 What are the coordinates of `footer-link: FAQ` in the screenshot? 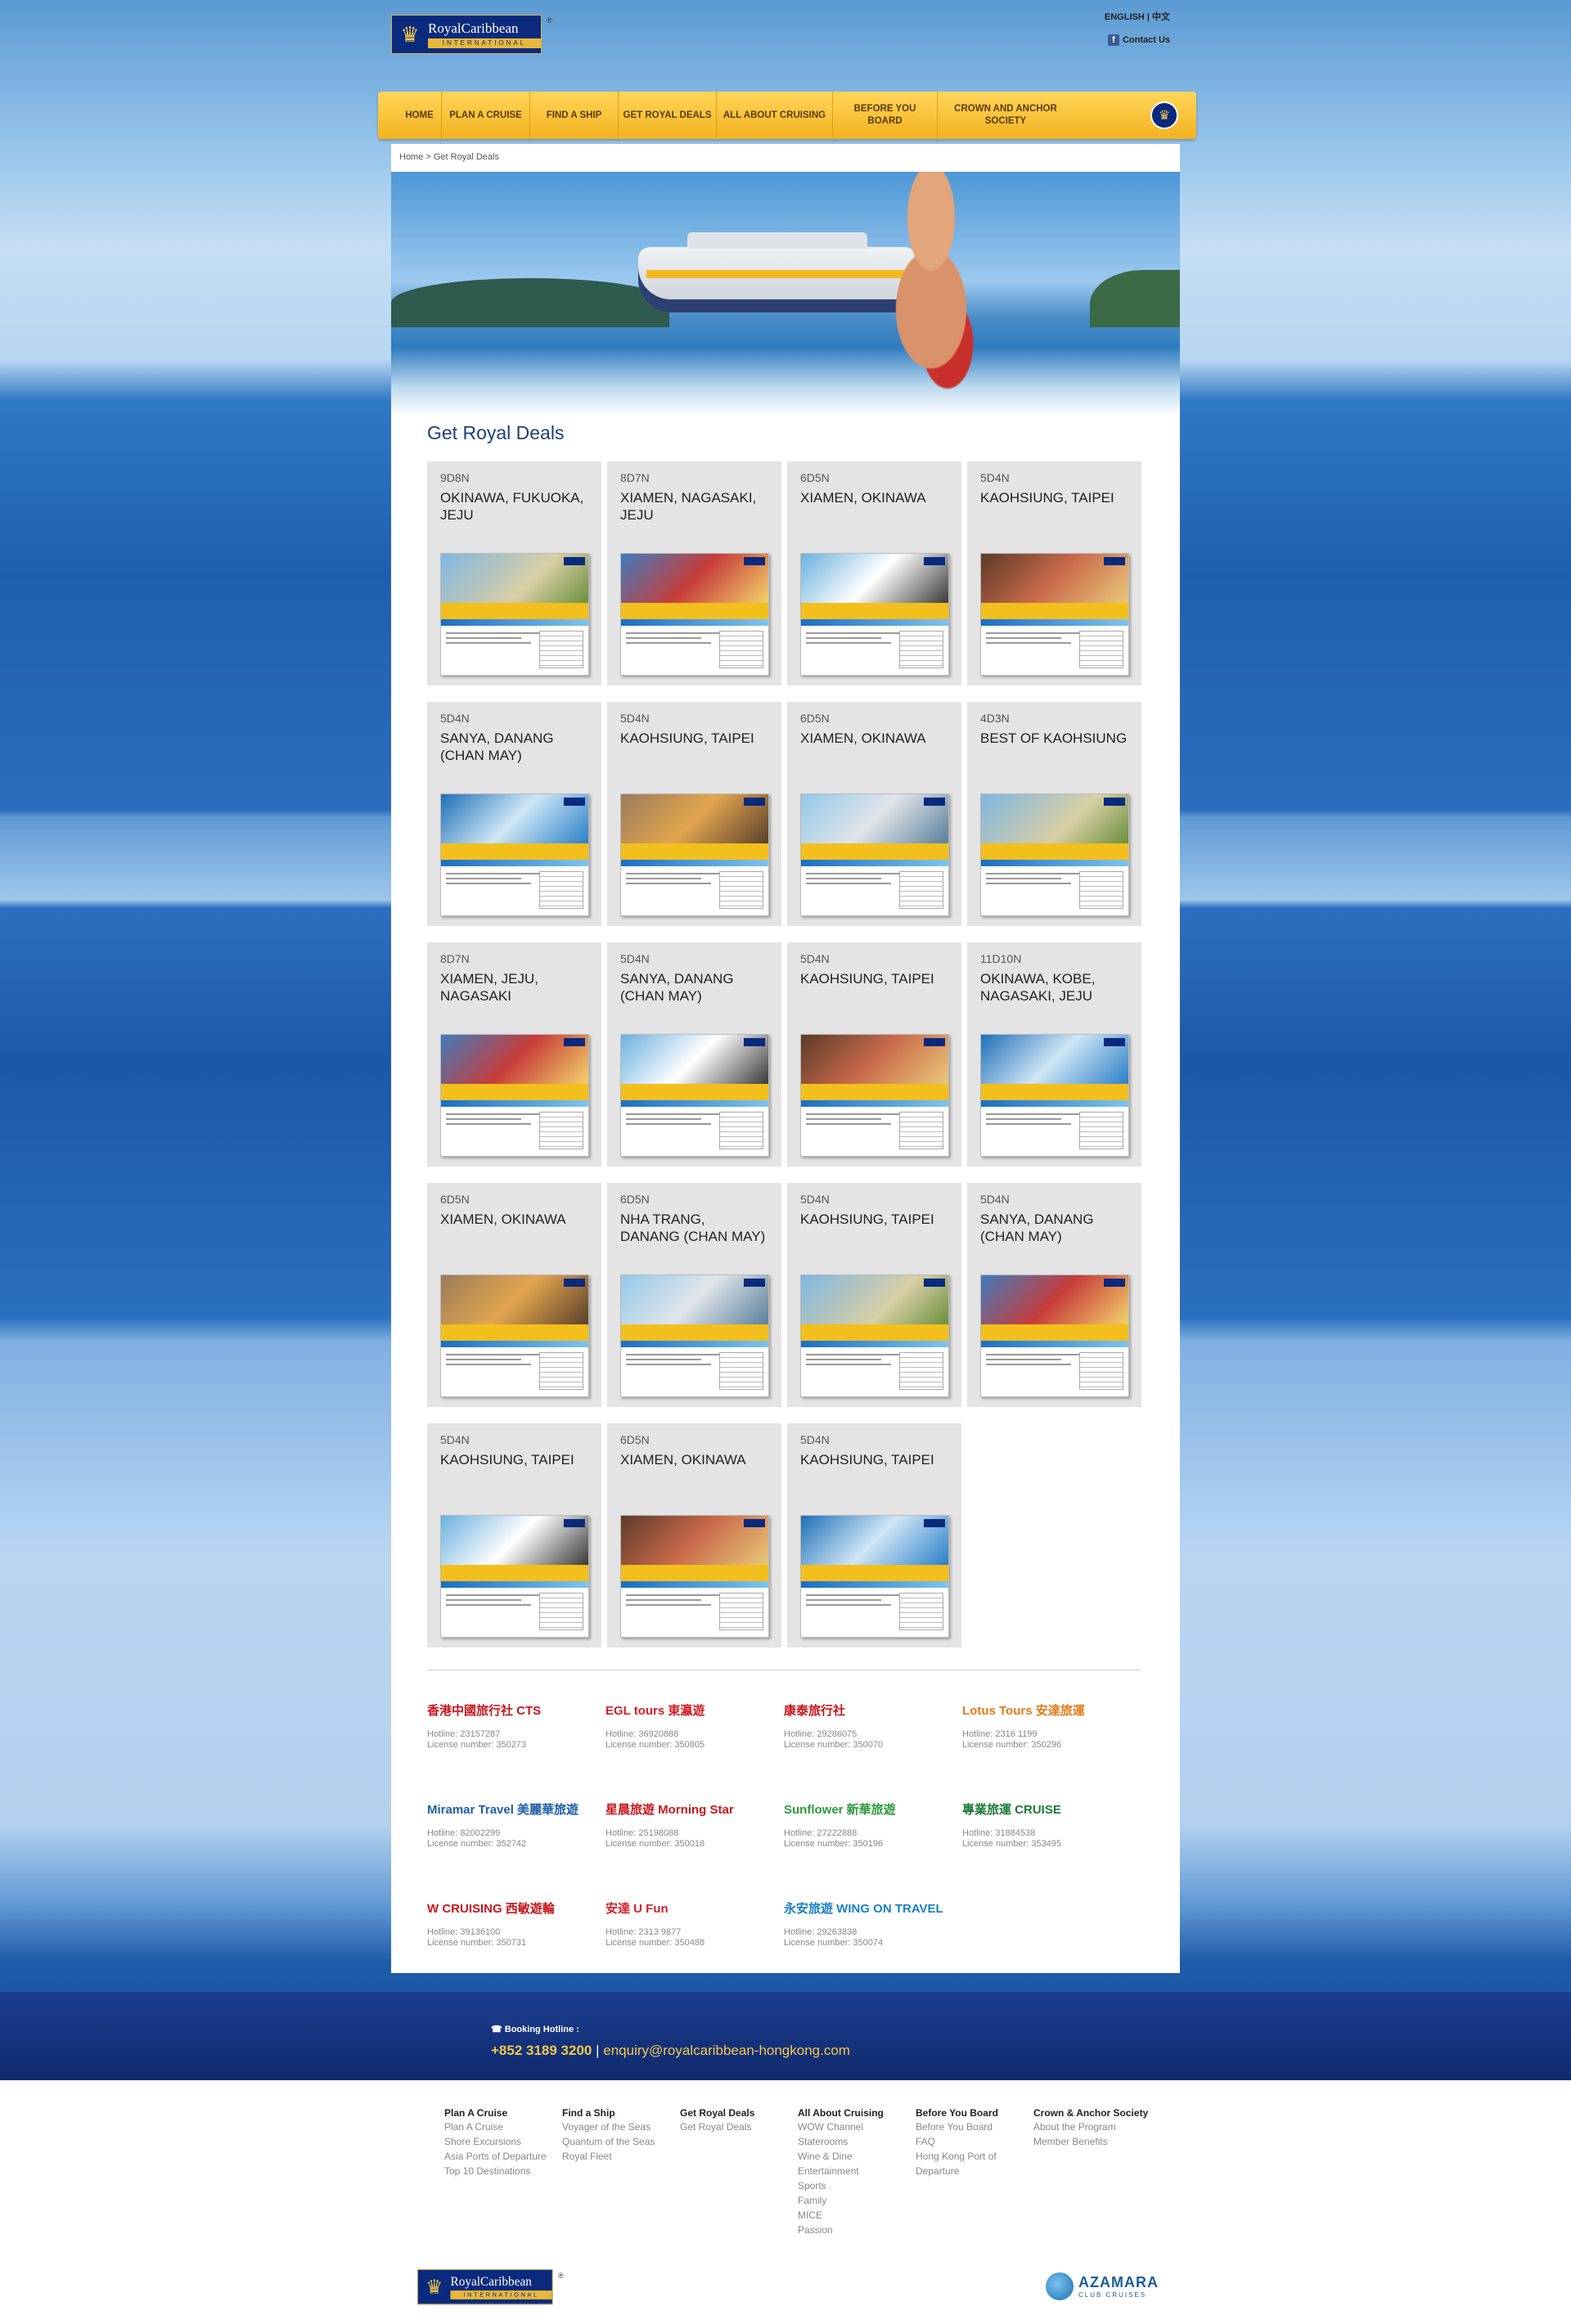 It's located at (974, 2141).